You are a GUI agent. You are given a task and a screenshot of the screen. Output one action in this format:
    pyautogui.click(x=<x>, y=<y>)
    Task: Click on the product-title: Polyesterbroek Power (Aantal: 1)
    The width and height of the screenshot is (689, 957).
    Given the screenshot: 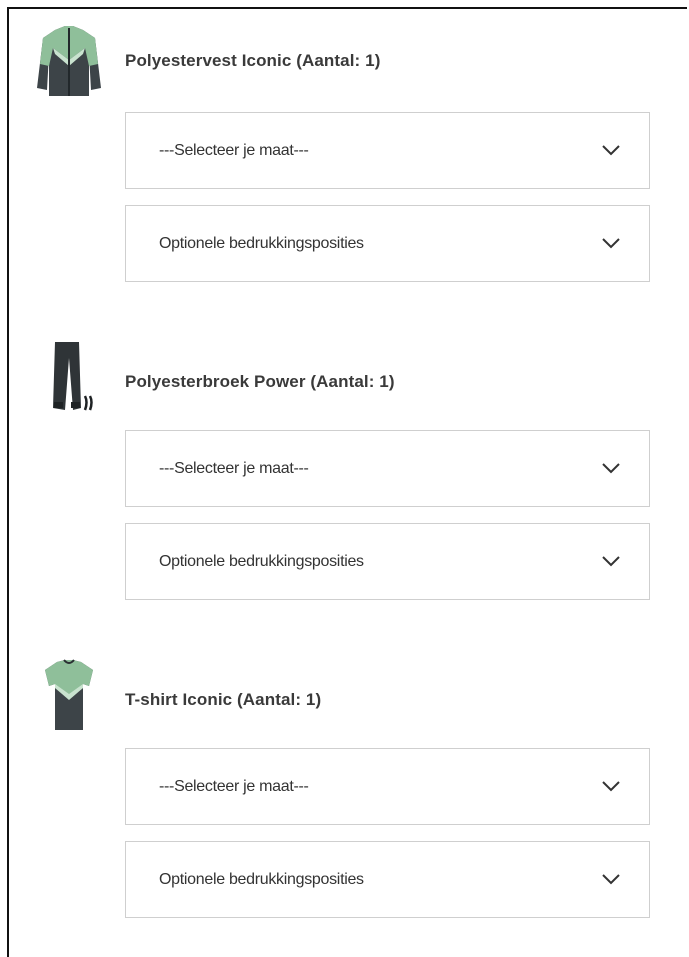 What is the action you would take?
    pyautogui.click(x=260, y=381)
    